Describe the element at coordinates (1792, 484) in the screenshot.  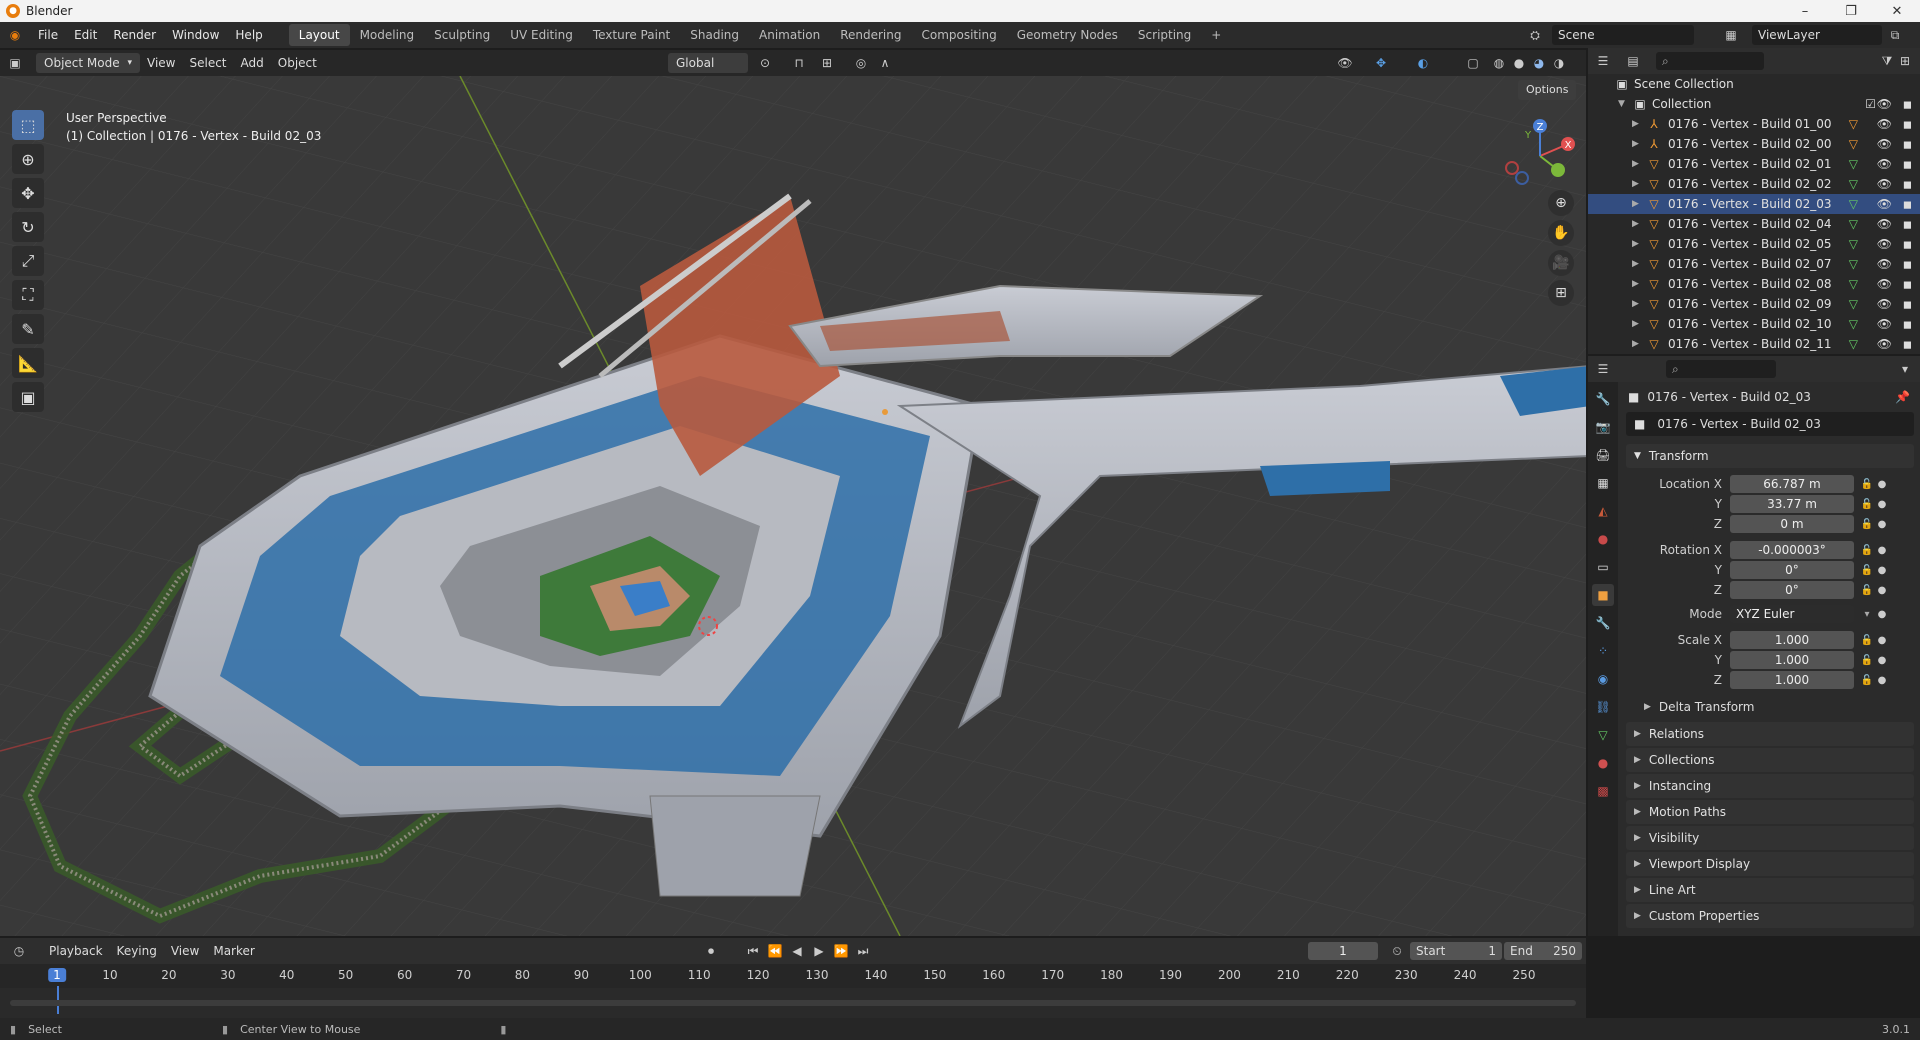
I see `location-x-field: 66.787 m` at that location.